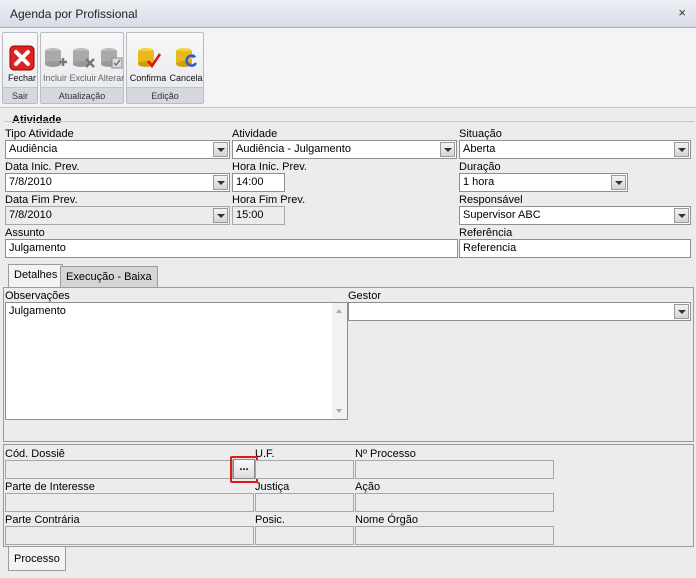 The width and height of the screenshot is (696, 578). What do you see at coordinates (176, 361) in the screenshot?
I see `observacoes-textarea: Julgamento` at bounding box center [176, 361].